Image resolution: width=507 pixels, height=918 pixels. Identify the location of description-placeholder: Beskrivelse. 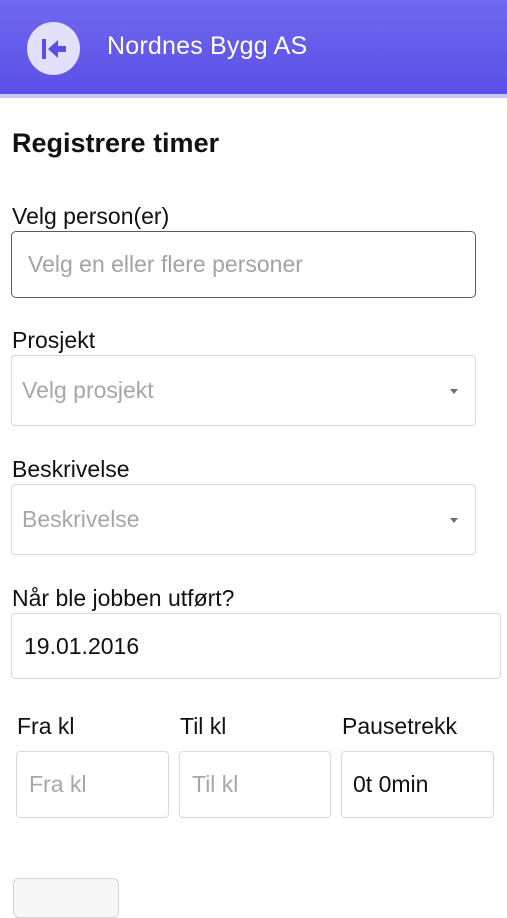
(81, 519).